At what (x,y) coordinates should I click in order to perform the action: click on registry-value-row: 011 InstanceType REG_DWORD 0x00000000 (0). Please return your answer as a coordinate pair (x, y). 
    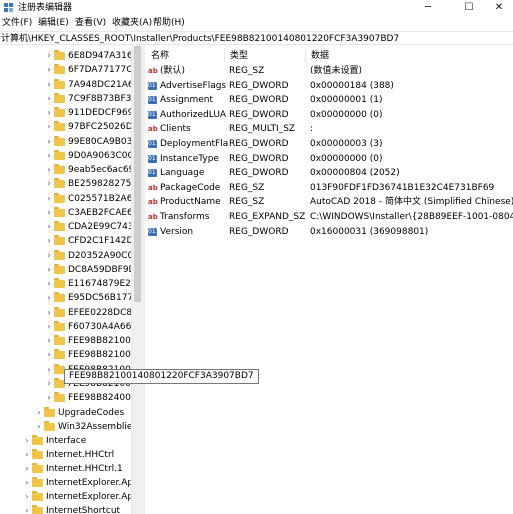
    Looking at the image, I should click on (329, 159).